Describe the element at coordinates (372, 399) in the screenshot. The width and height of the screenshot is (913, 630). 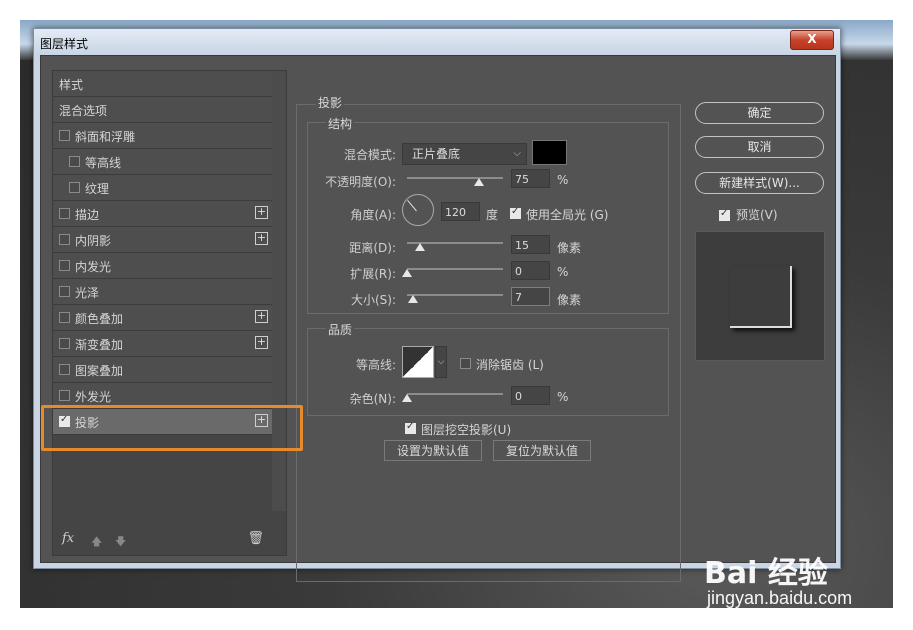
I see `noise-label: 杂色(N):` at that location.